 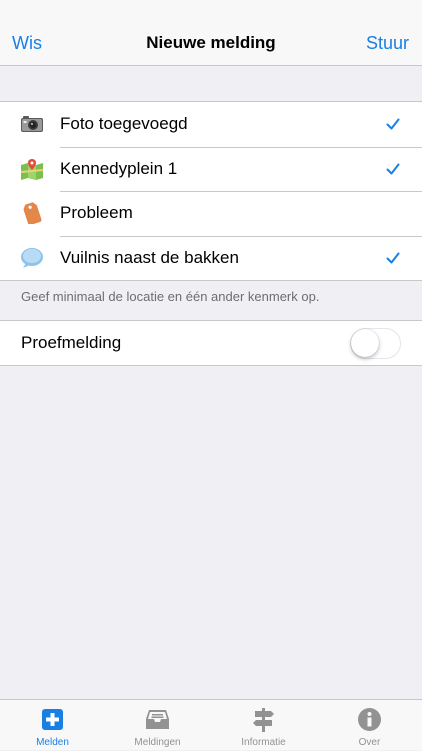 I want to click on test-report-label: Proefmelding, so click(x=71, y=342).